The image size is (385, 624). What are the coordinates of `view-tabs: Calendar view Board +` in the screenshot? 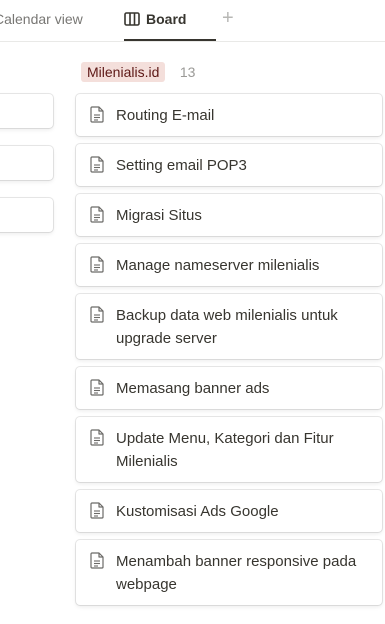 It's located at (192, 21).